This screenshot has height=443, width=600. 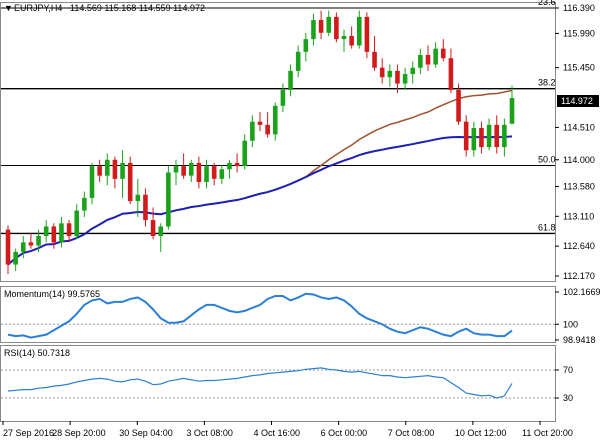 I want to click on chart-symbol: EURJPY,H4, so click(x=38, y=8).